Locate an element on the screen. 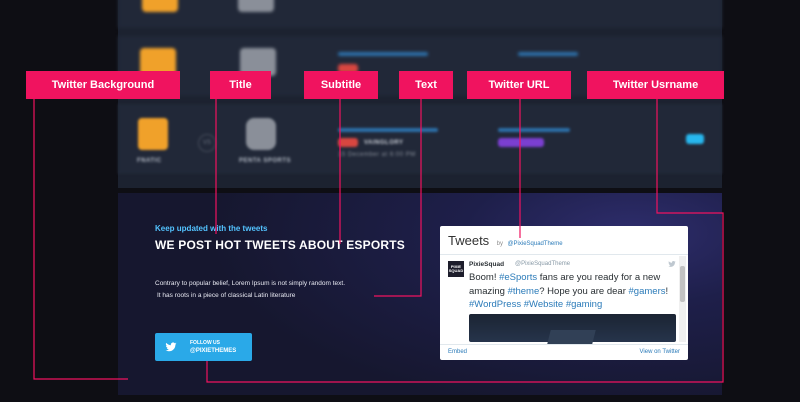 The height and width of the screenshot is (402, 800). widget-handle-link: @PixieSquadTheme is located at coordinates (534, 244).